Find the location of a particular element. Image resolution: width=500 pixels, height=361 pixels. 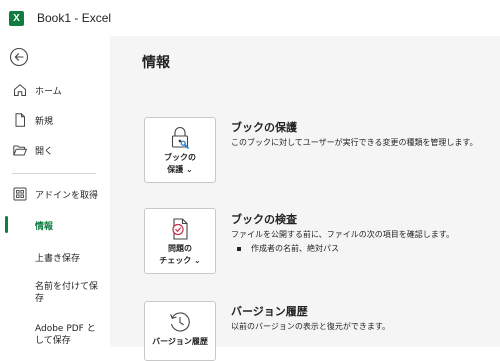

section-title: バージョン履歴 is located at coordinates (269, 311).